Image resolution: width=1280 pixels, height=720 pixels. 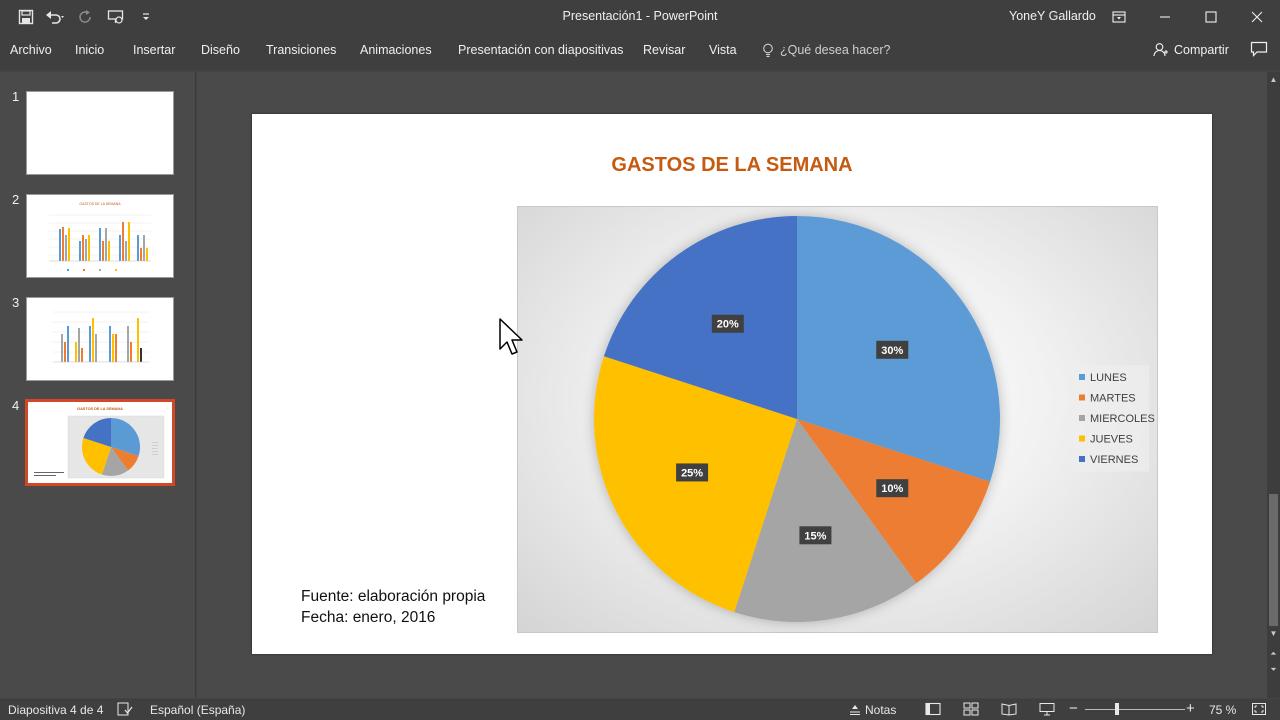 I want to click on legend-label: MIERCOLES, so click(x=1122, y=419).